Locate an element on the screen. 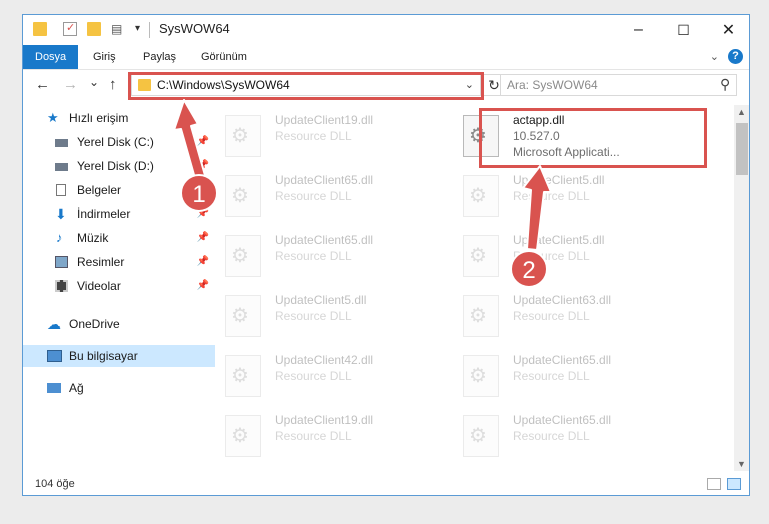  step-badge-2: 2 is located at coordinates (529, 269).